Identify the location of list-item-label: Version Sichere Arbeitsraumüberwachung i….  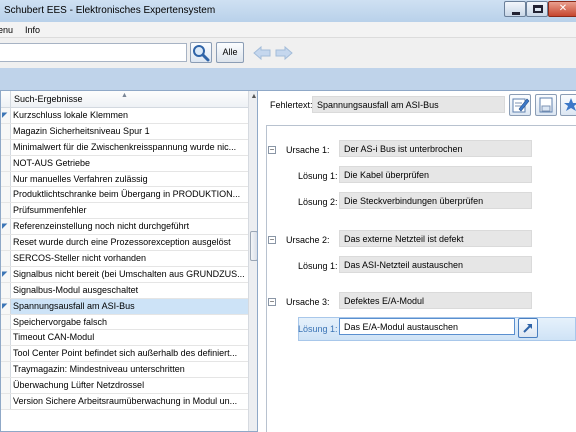
(125, 401).